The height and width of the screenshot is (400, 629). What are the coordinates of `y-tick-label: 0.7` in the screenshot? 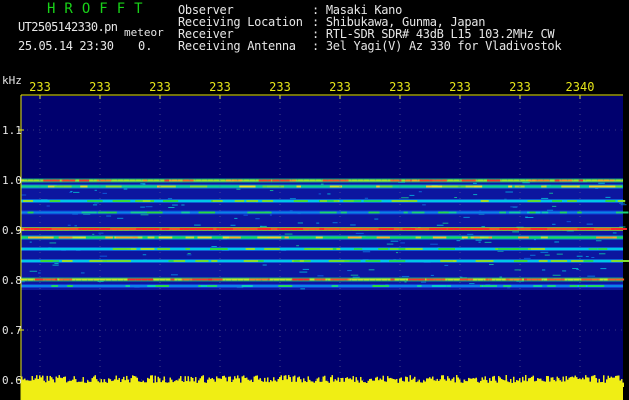 It's located at (12, 330).